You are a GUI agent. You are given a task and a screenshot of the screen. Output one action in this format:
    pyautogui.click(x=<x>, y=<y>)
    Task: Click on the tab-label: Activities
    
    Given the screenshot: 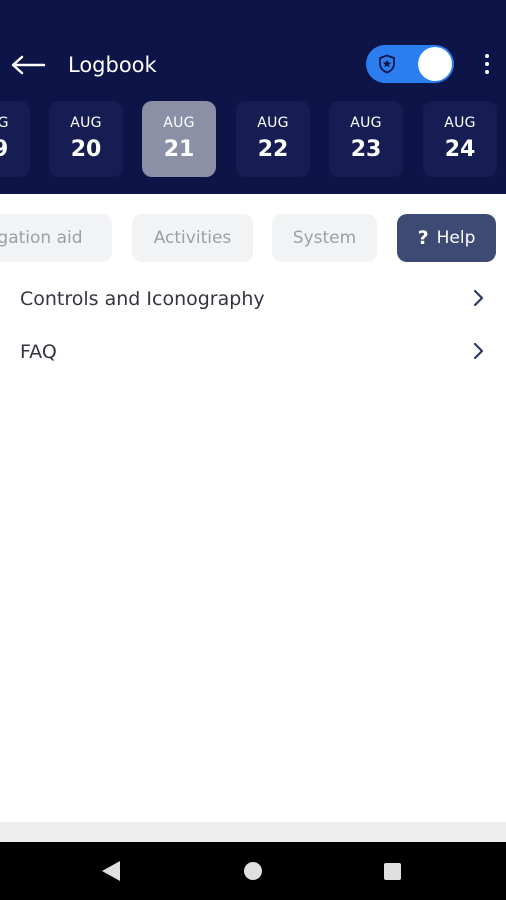 What is the action you would take?
    pyautogui.click(x=192, y=238)
    